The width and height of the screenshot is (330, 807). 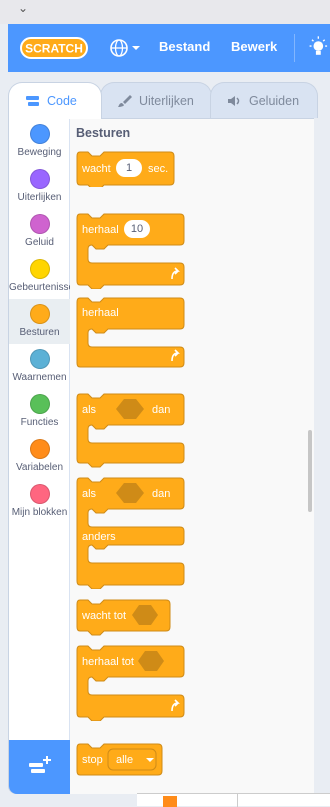 What do you see at coordinates (32, 101) in the screenshot?
I see `code-icon` at bounding box center [32, 101].